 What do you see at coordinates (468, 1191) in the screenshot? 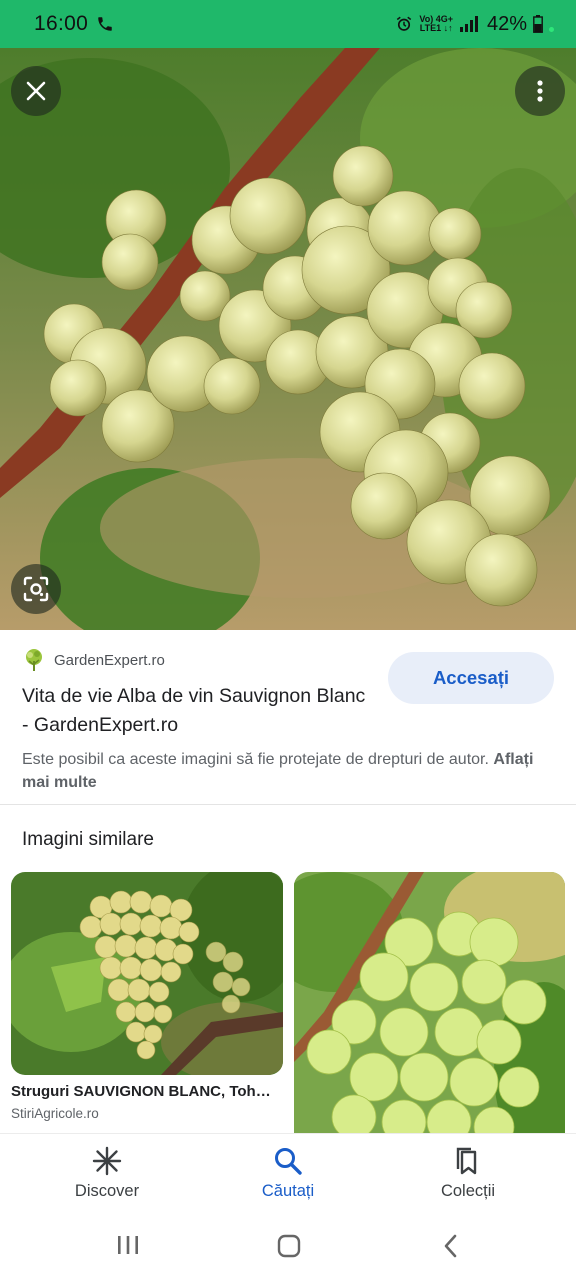
I see `nav-collections-label: Colecții` at bounding box center [468, 1191].